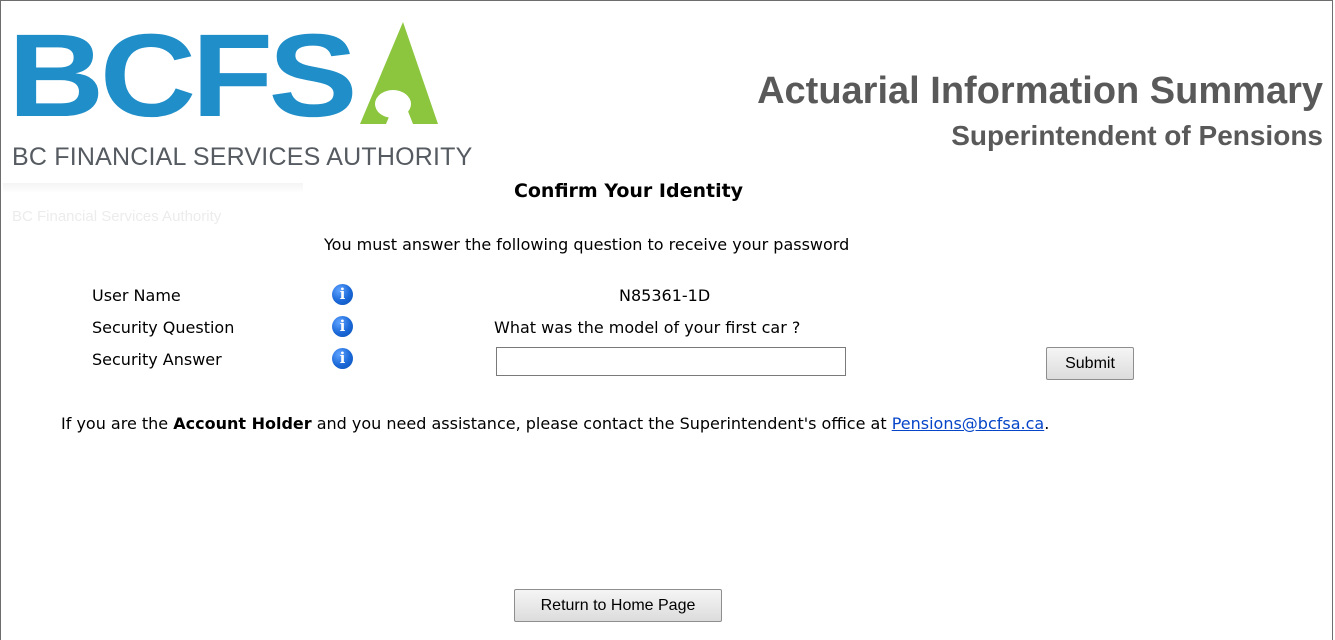 The width and height of the screenshot is (1335, 640). Describe the element at coordinates (242, 423) in the screenshot. I see `help-bold: Account Holder` at that location.